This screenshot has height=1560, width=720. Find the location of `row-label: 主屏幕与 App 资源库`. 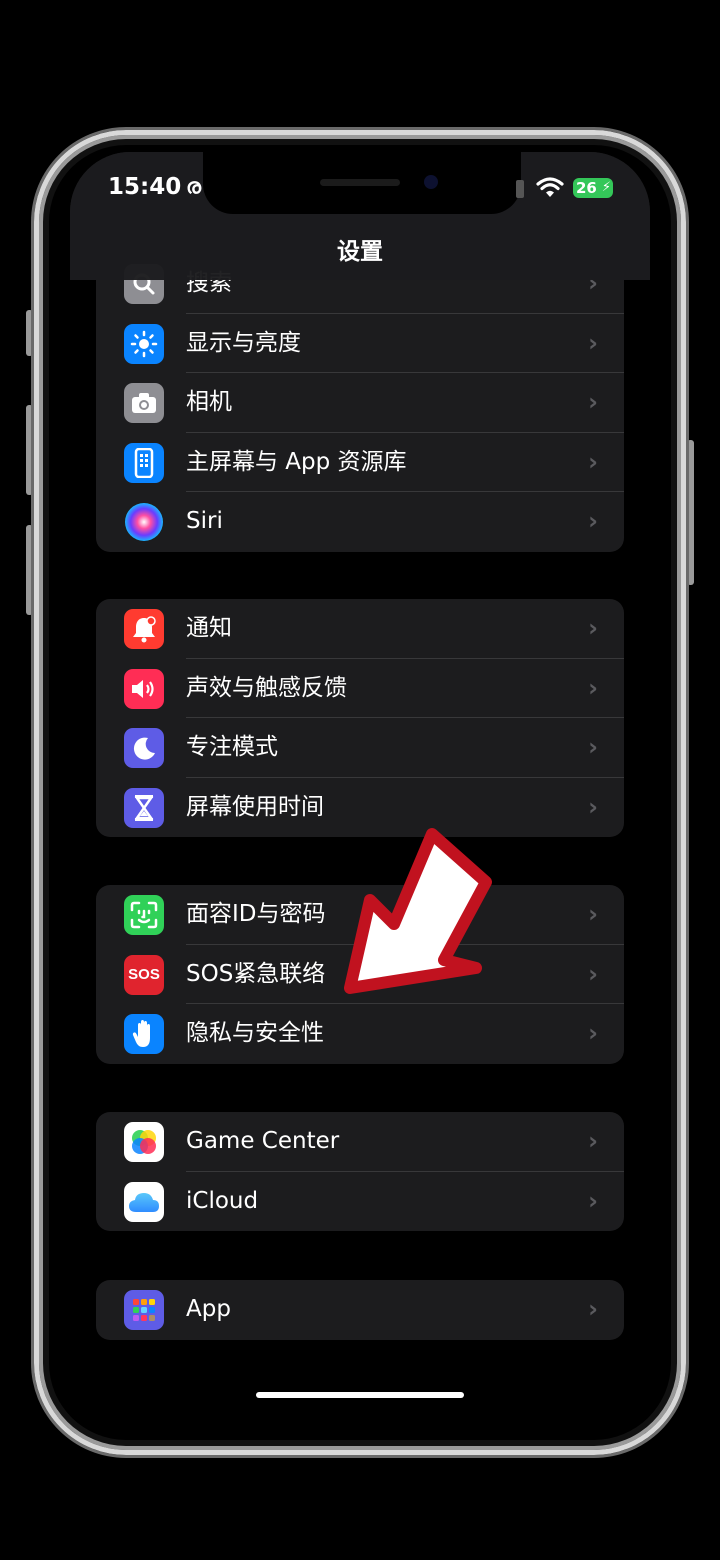

row-label: 主屏幕与 App 资源库 is located at coordinates (296, 461).